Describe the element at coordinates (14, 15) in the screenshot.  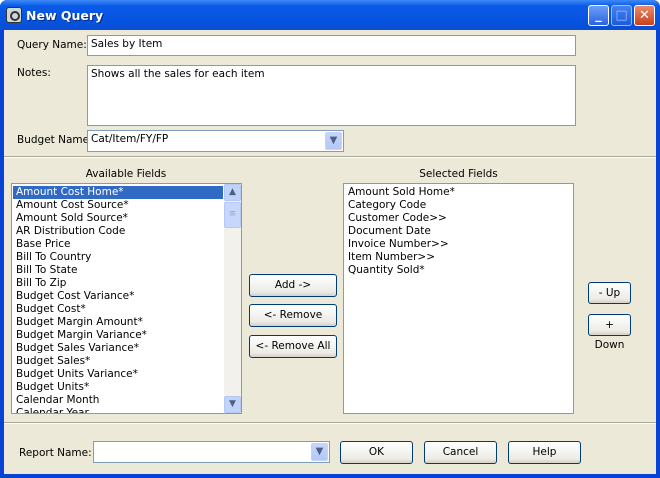
I see `query-icon` at that location.